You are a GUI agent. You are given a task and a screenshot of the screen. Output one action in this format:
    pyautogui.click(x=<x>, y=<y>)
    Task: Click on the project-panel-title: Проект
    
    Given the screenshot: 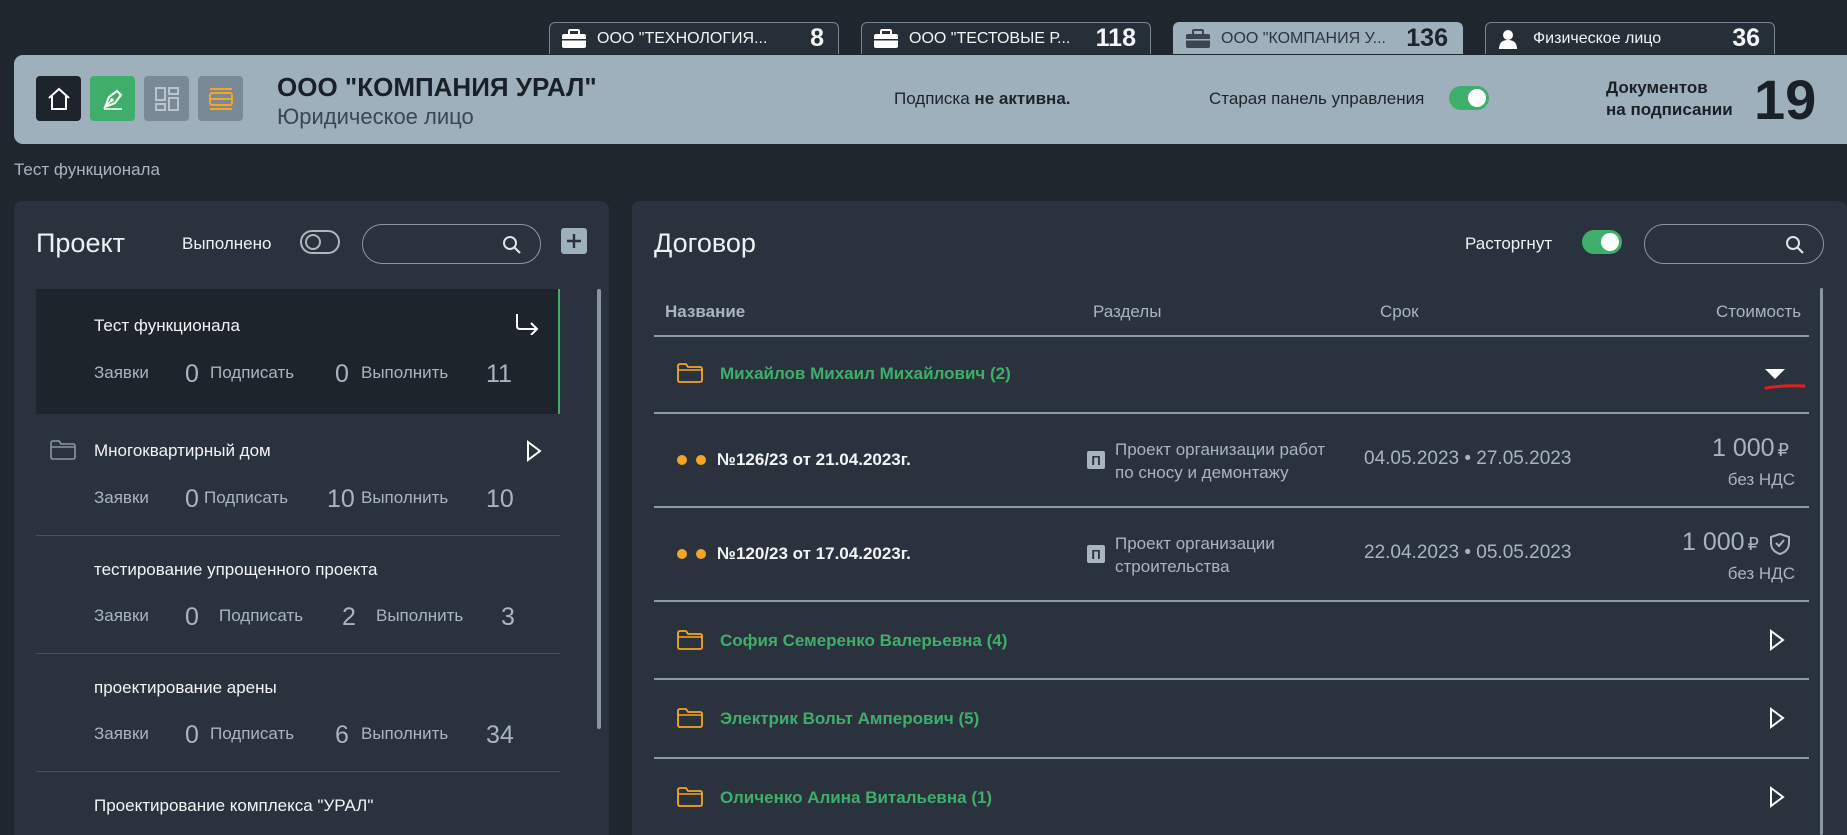 What is the action you would take?
    pyautogui.click(x=80, y=243)
    